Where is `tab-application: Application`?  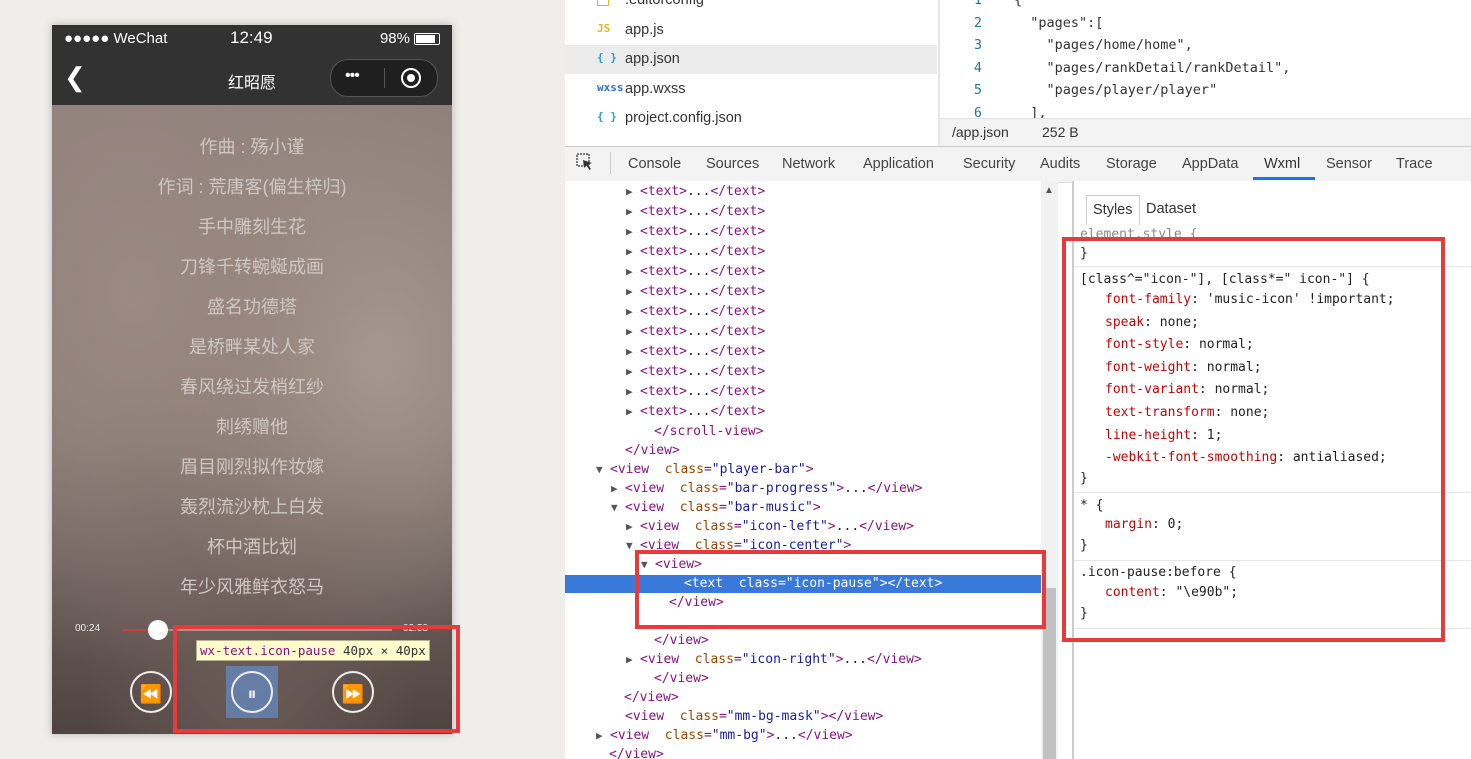 tab-application: Application is located at coordinates (898, 164).